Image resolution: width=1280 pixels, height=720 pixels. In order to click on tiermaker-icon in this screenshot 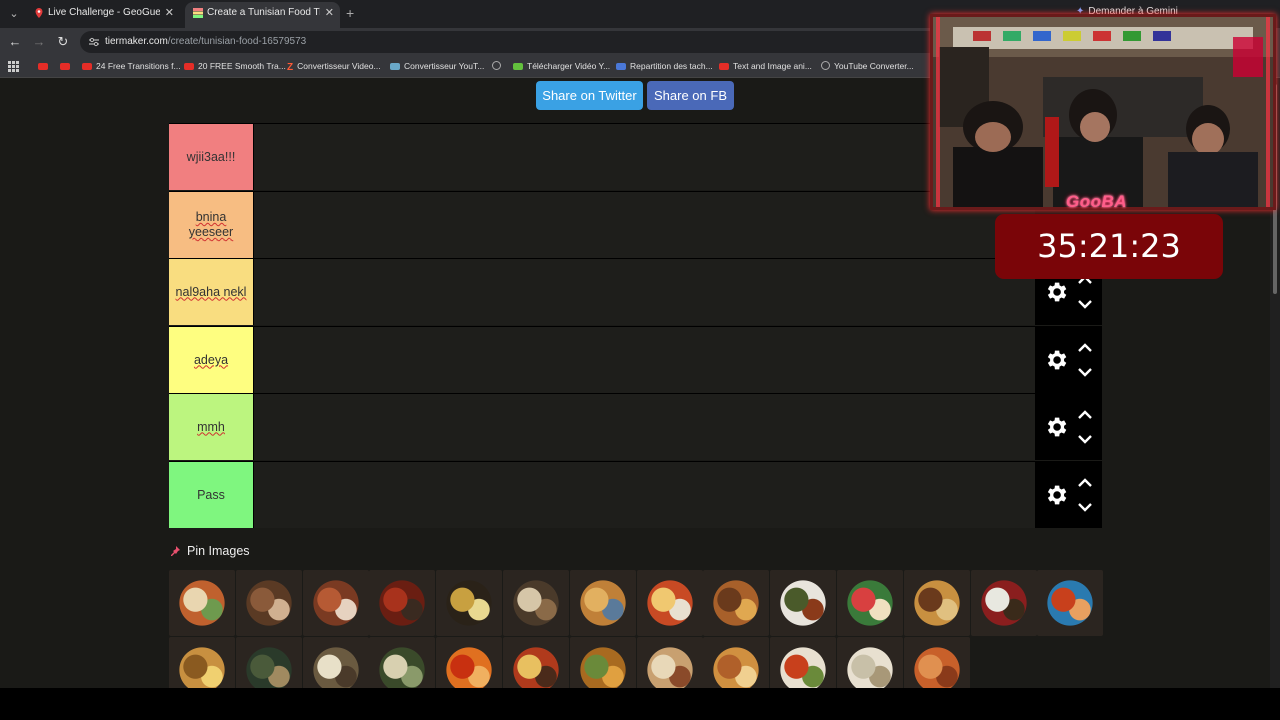, I will do `click(198, 13)`.